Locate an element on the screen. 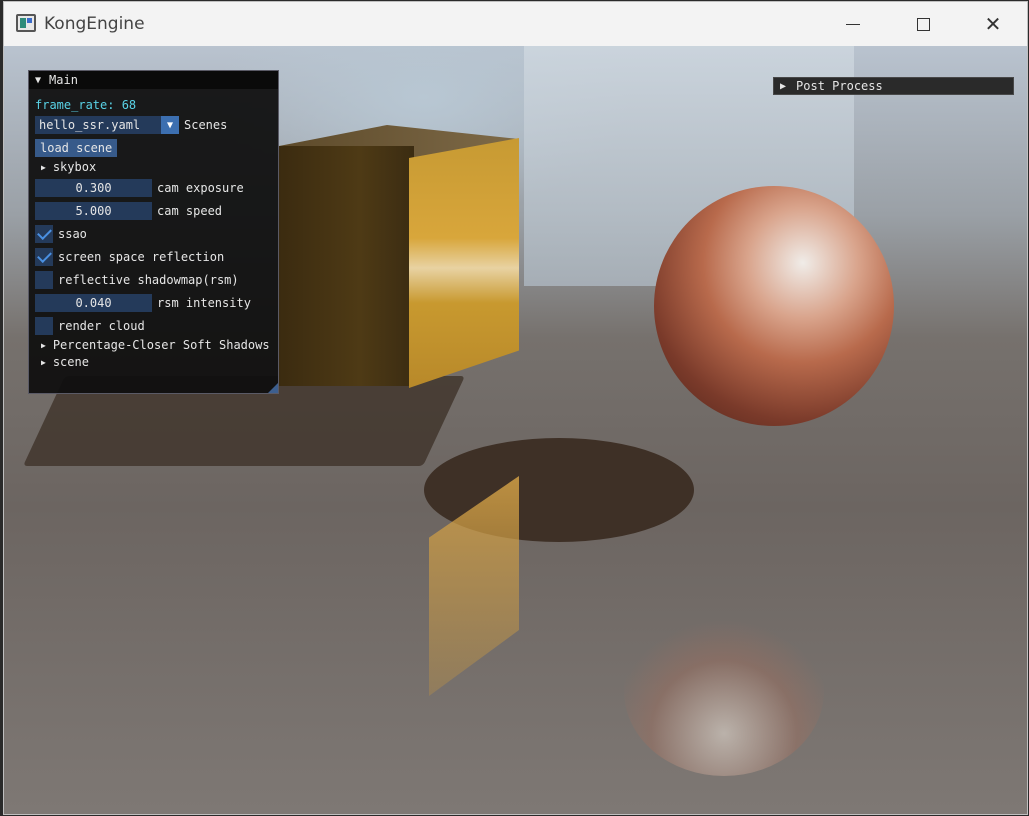  ssr-checkbox is located at coordinates (44, 257).